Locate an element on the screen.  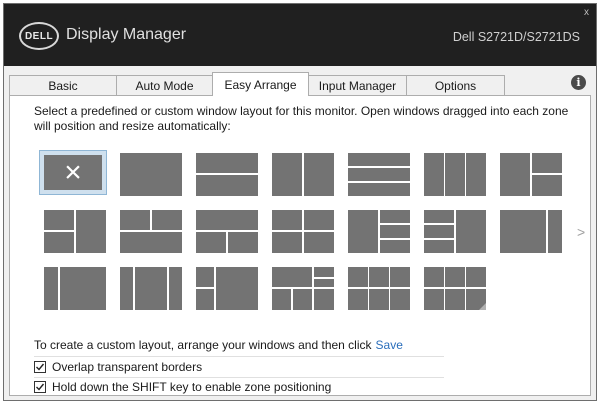
info-icon: i is located at coordinates (578, 82).